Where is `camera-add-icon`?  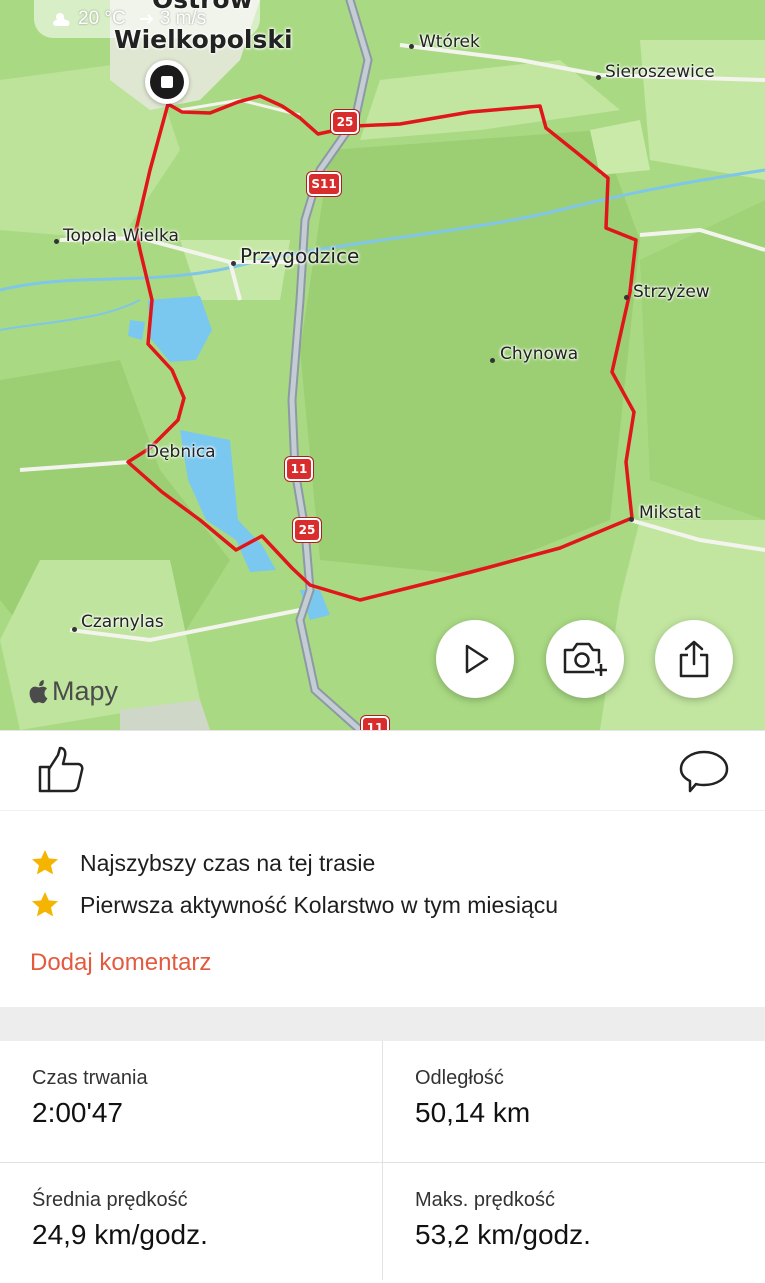 camera-add-icon is located at coordinates (585, 659).